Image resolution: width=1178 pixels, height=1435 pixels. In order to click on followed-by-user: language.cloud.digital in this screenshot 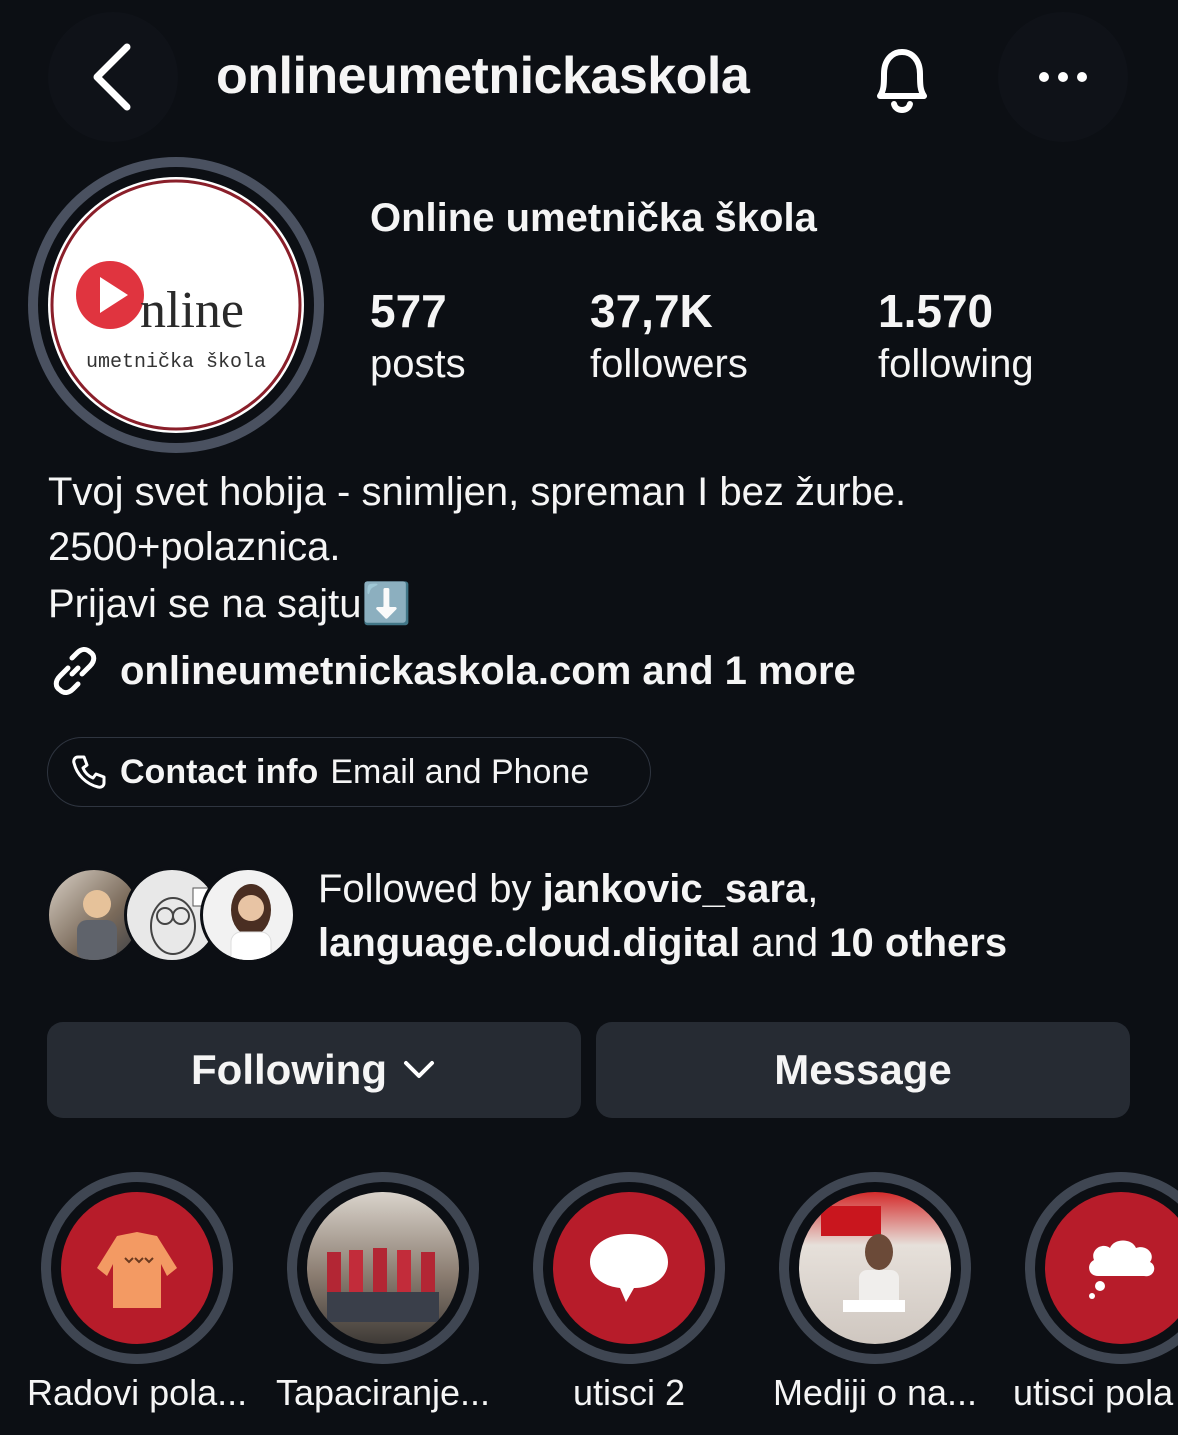, I will do `click(529, 943)`.